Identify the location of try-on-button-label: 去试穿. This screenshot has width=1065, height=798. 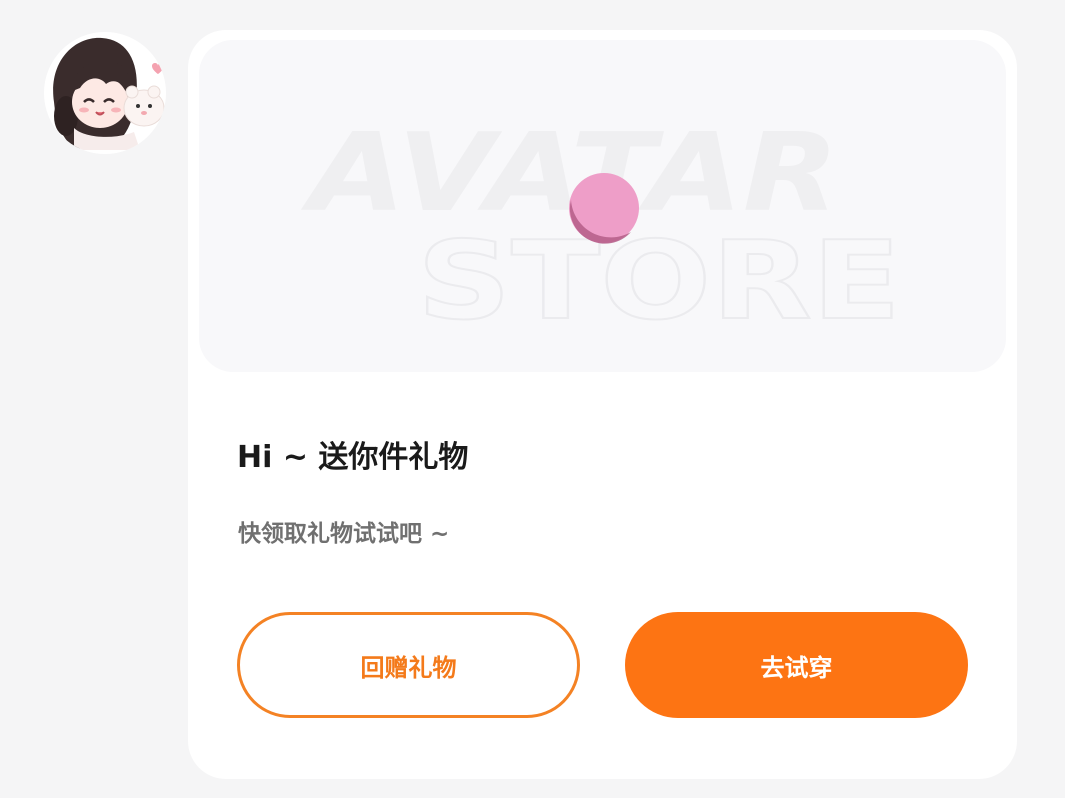
(796, 667).